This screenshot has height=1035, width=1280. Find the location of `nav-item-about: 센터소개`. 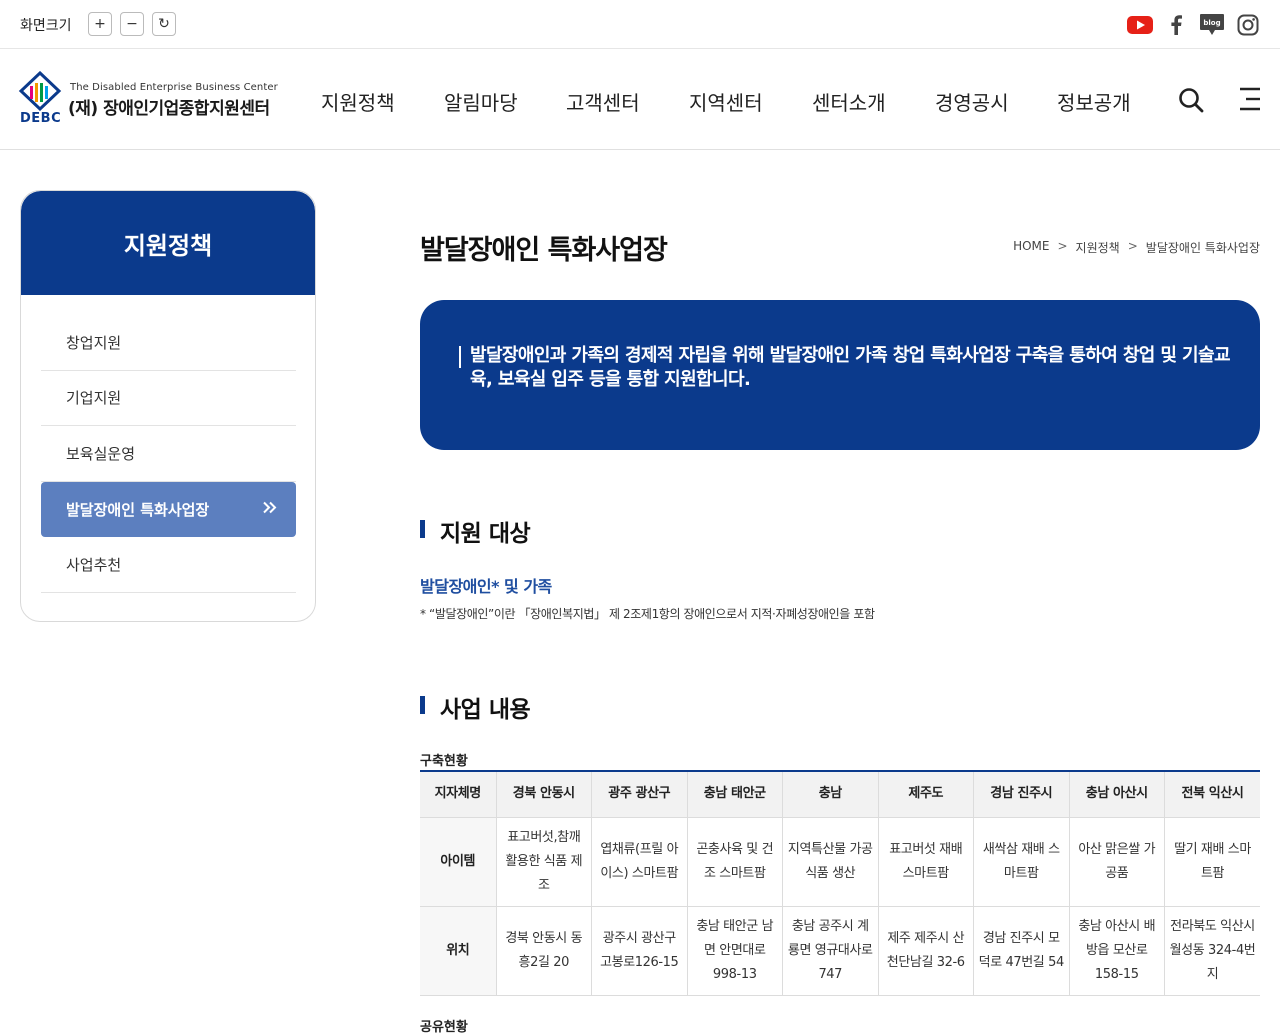

nav-item-about: 센터소개 is located at coordinates (849, 101).